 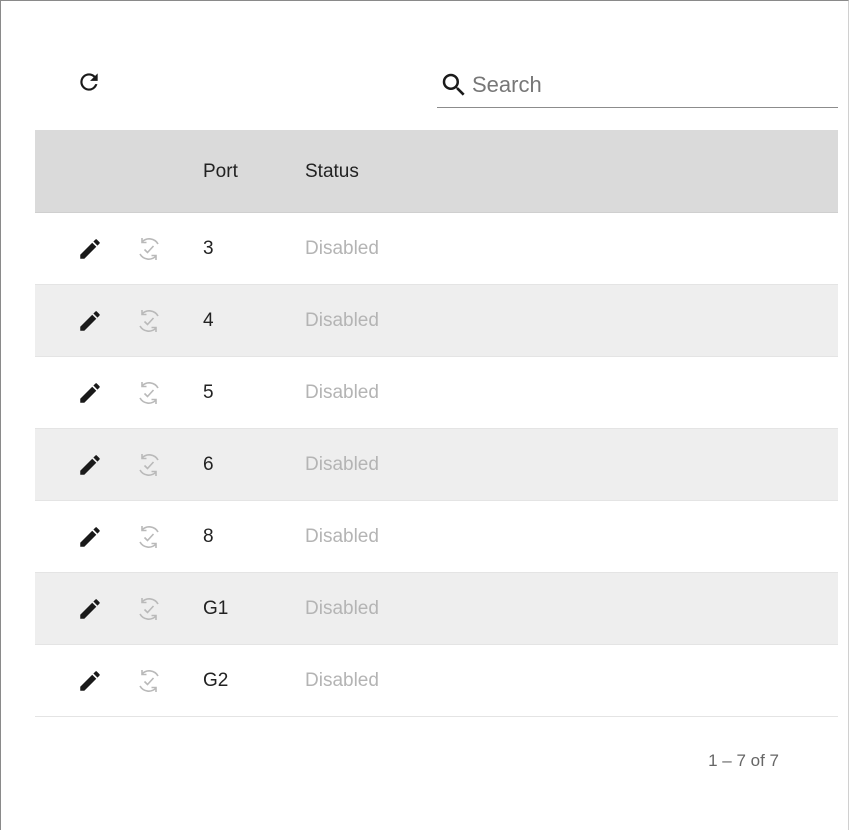 I want to click on table-row: 3 Disabled, so click(x=436, y=249).